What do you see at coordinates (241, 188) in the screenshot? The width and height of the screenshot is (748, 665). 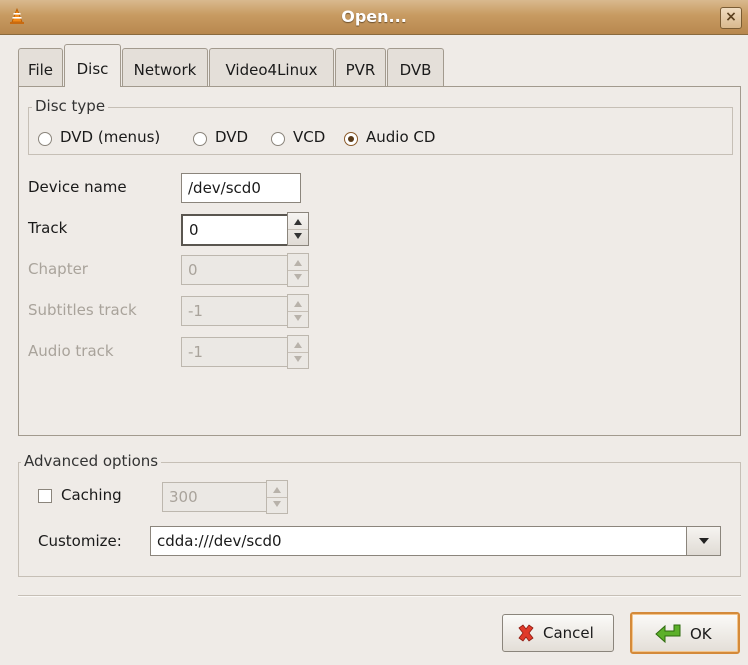 I see `device-name-input: /dev/scd0` at bounding box center [241, 188].